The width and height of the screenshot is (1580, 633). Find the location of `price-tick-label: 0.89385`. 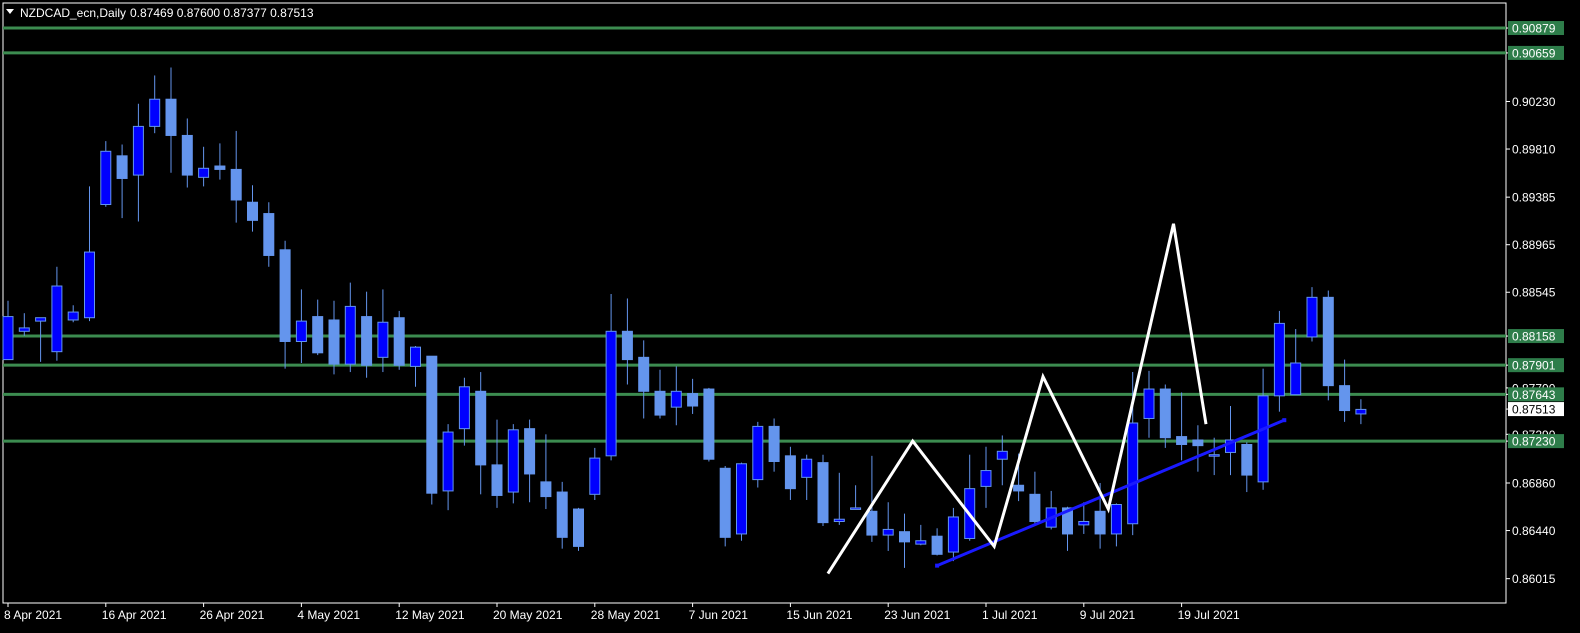

price-tick-label: 0.89385 is located at coordinates (1534, 198).